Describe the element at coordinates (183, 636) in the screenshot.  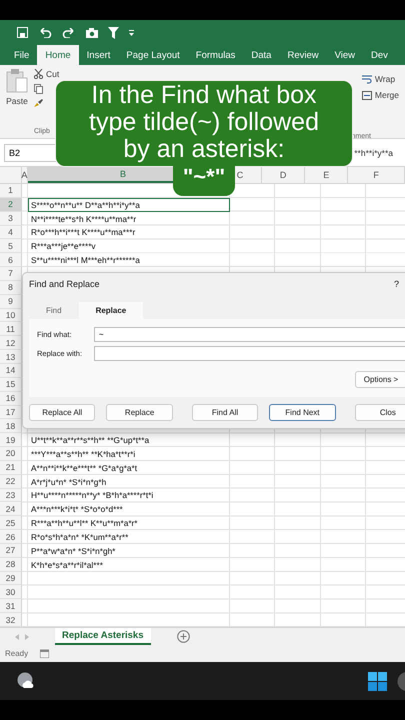
I see `add-sheet-icon` at that location.